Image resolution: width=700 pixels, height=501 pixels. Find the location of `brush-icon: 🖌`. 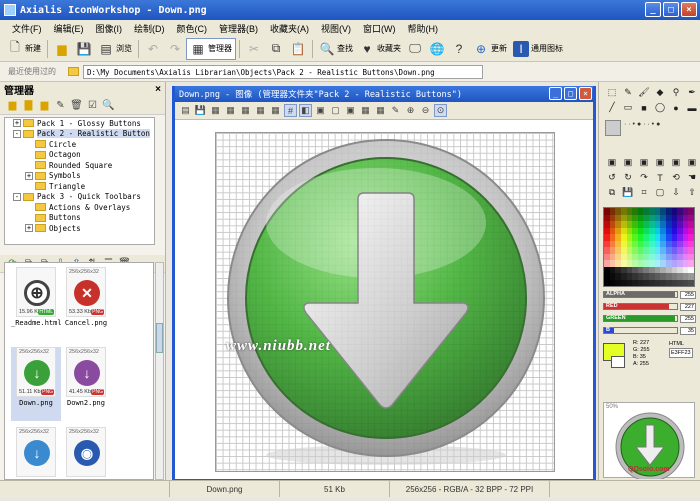

brush-icon: 🖌 is located at coordinates (644, 92).